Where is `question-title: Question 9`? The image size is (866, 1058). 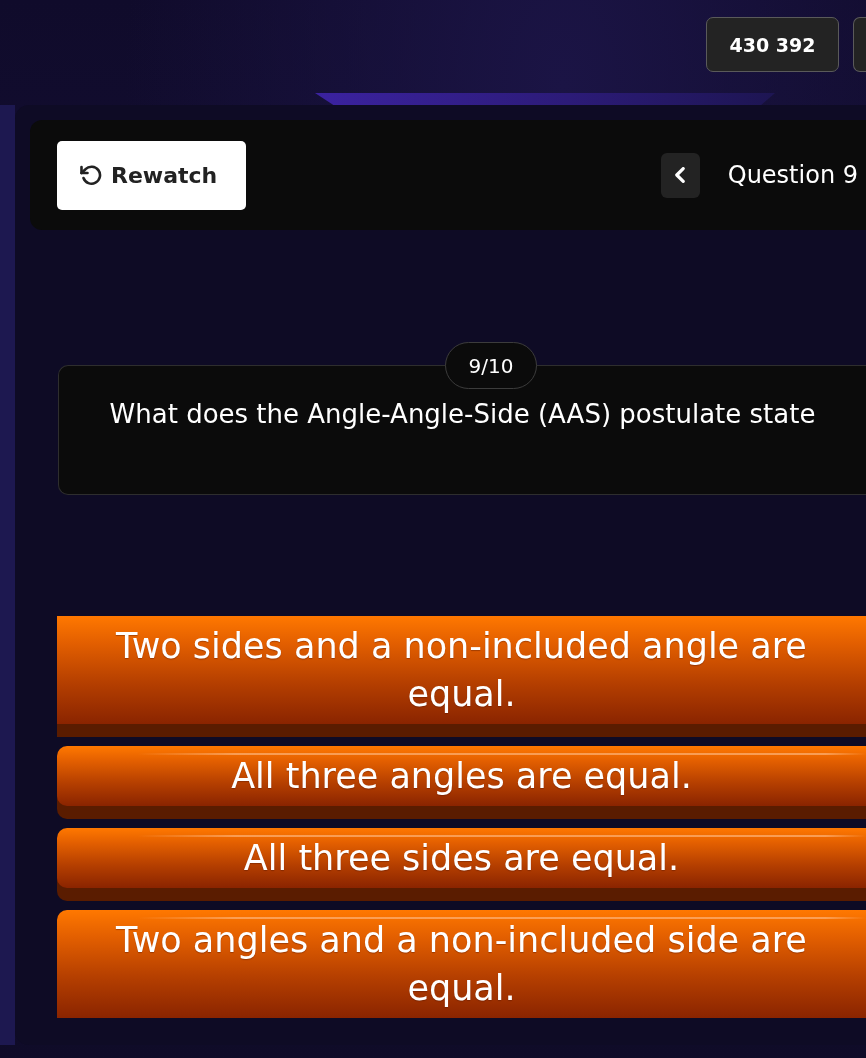 question-title: Question 9 is located at coordinates (792, 175).